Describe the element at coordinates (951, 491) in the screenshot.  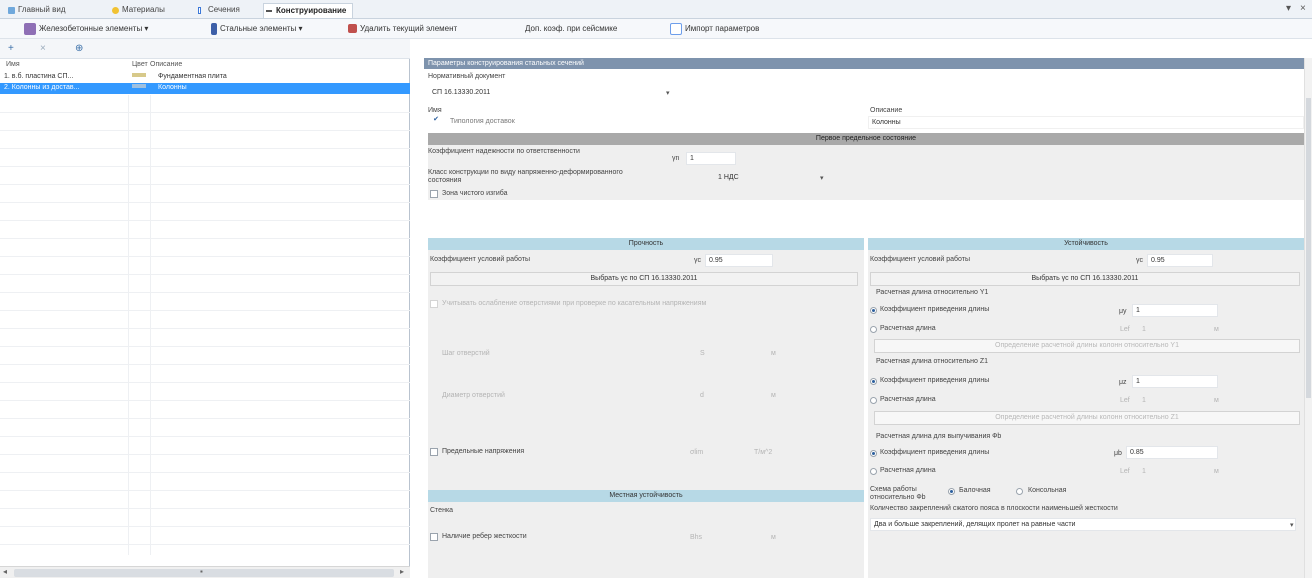
I see `beam-scheme-radio` at that location.